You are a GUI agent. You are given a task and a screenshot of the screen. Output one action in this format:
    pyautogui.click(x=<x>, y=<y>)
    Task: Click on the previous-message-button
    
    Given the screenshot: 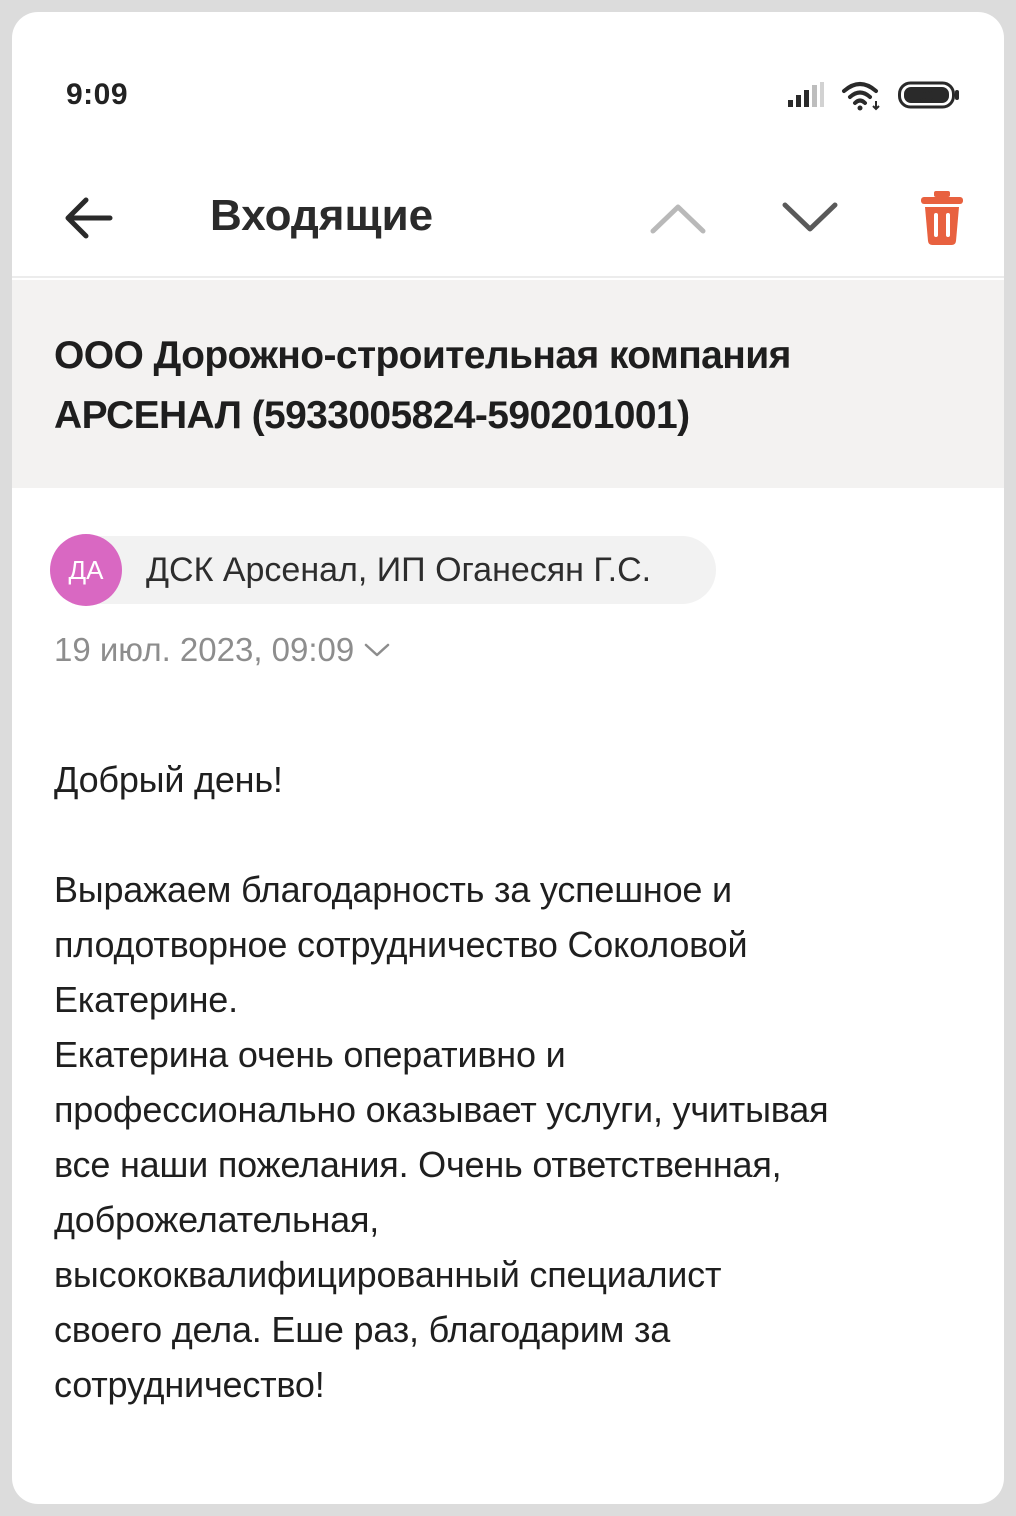 What is the action you would take?
    pyautogui.click(x=678, y=218)
    